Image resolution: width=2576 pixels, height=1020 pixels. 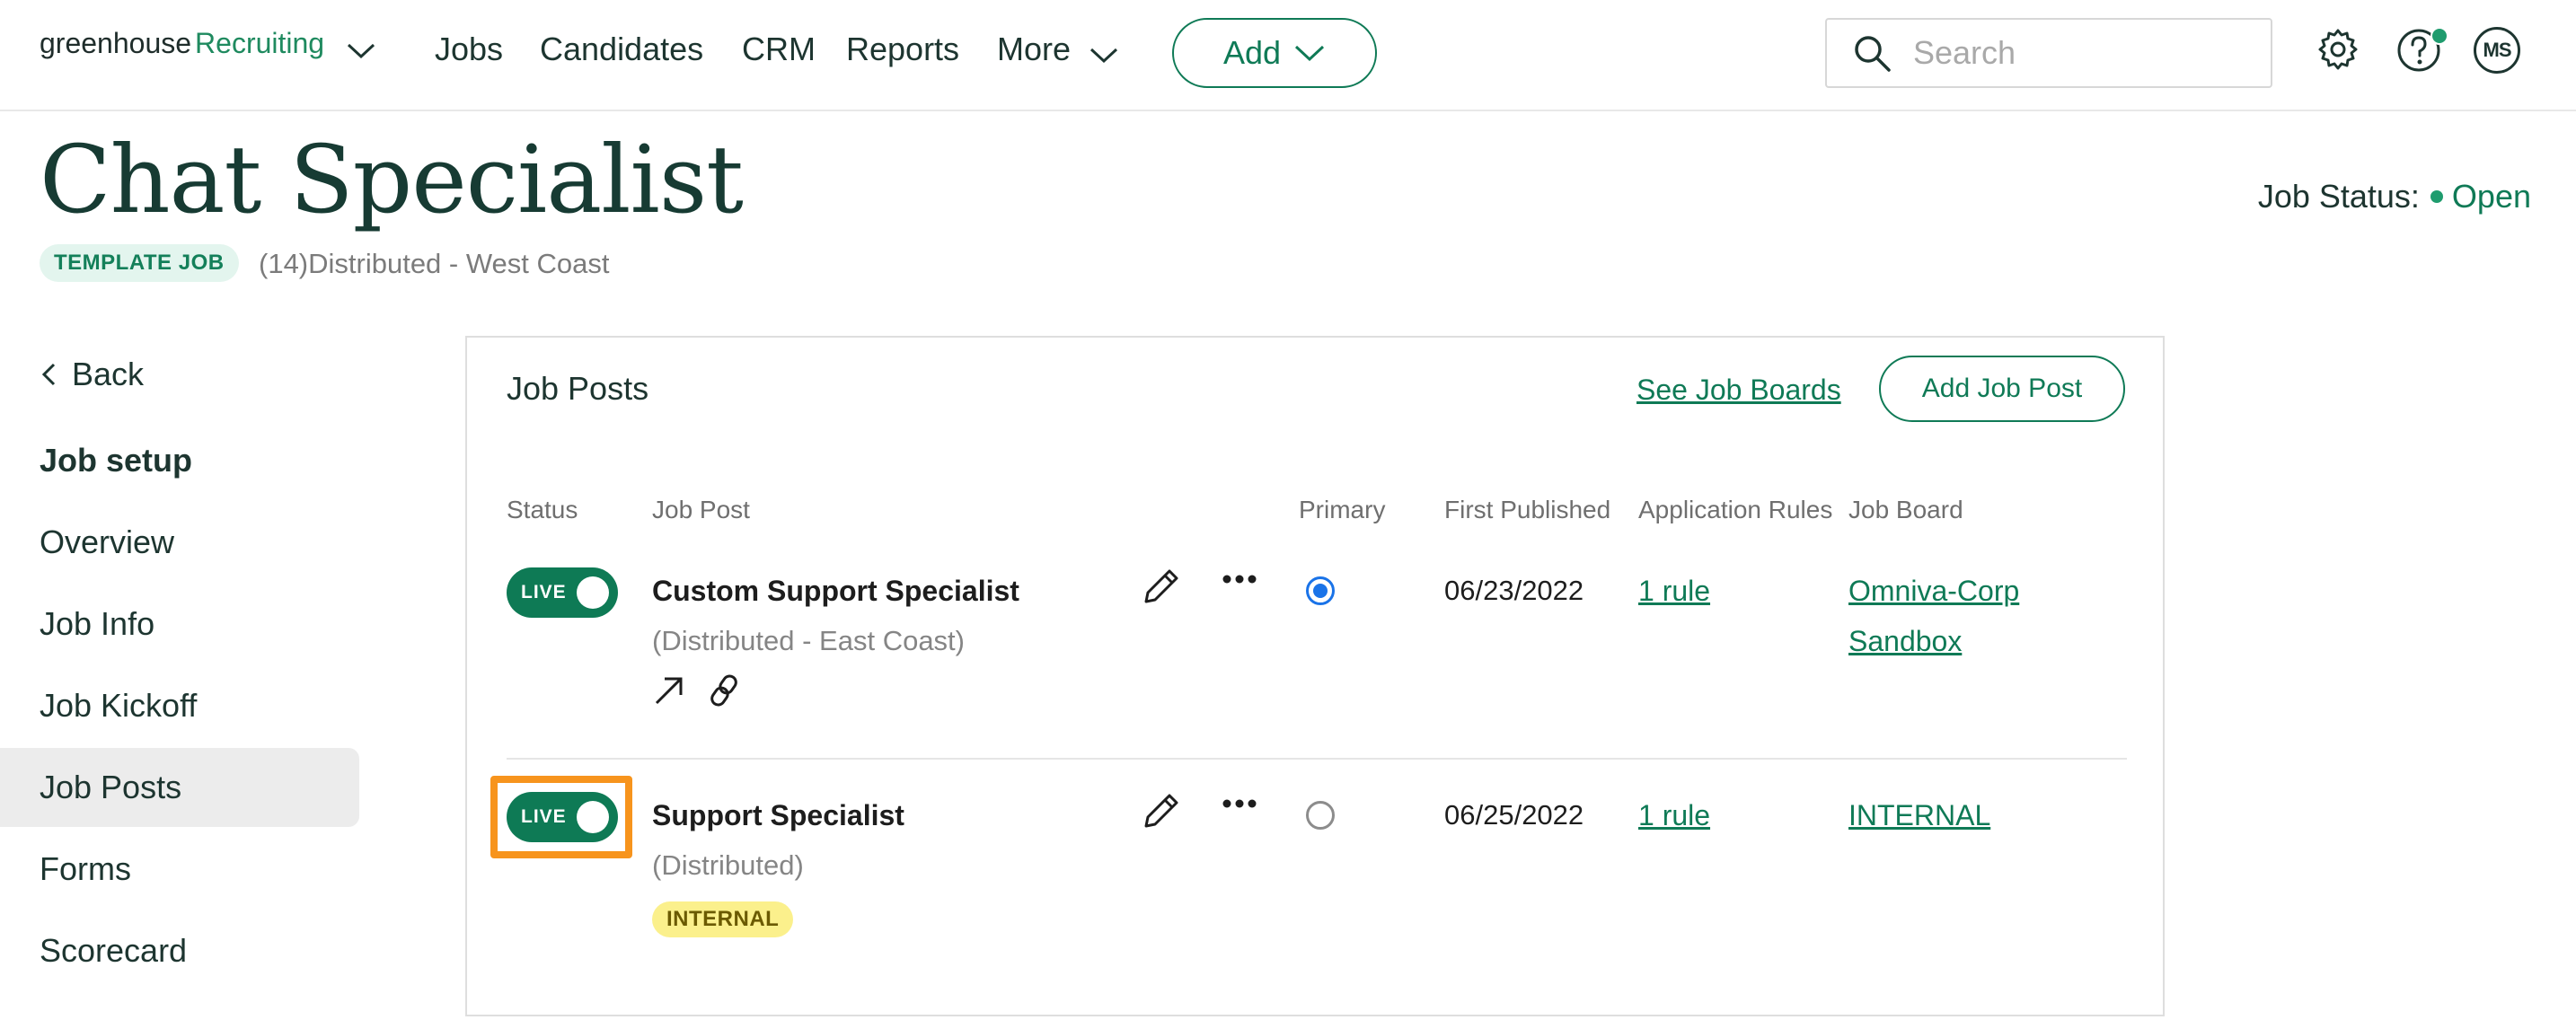 I want to click on sidebar-item-scorecard: Scorecard, so click(x=179, y=951).